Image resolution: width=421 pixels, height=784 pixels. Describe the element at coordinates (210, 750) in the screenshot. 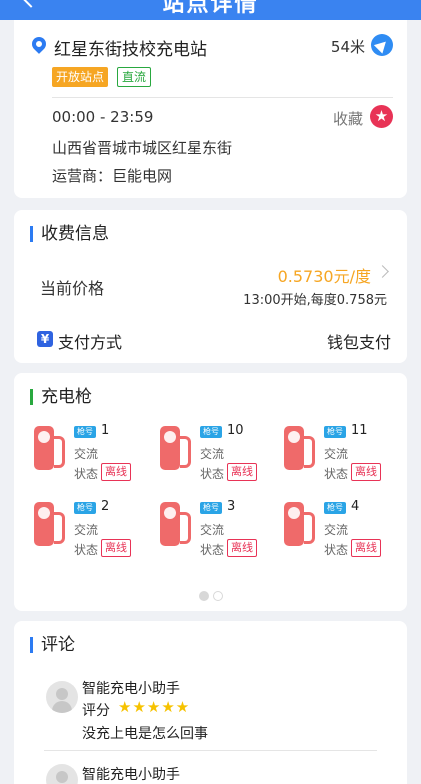

I see `comment-divider` at that location.